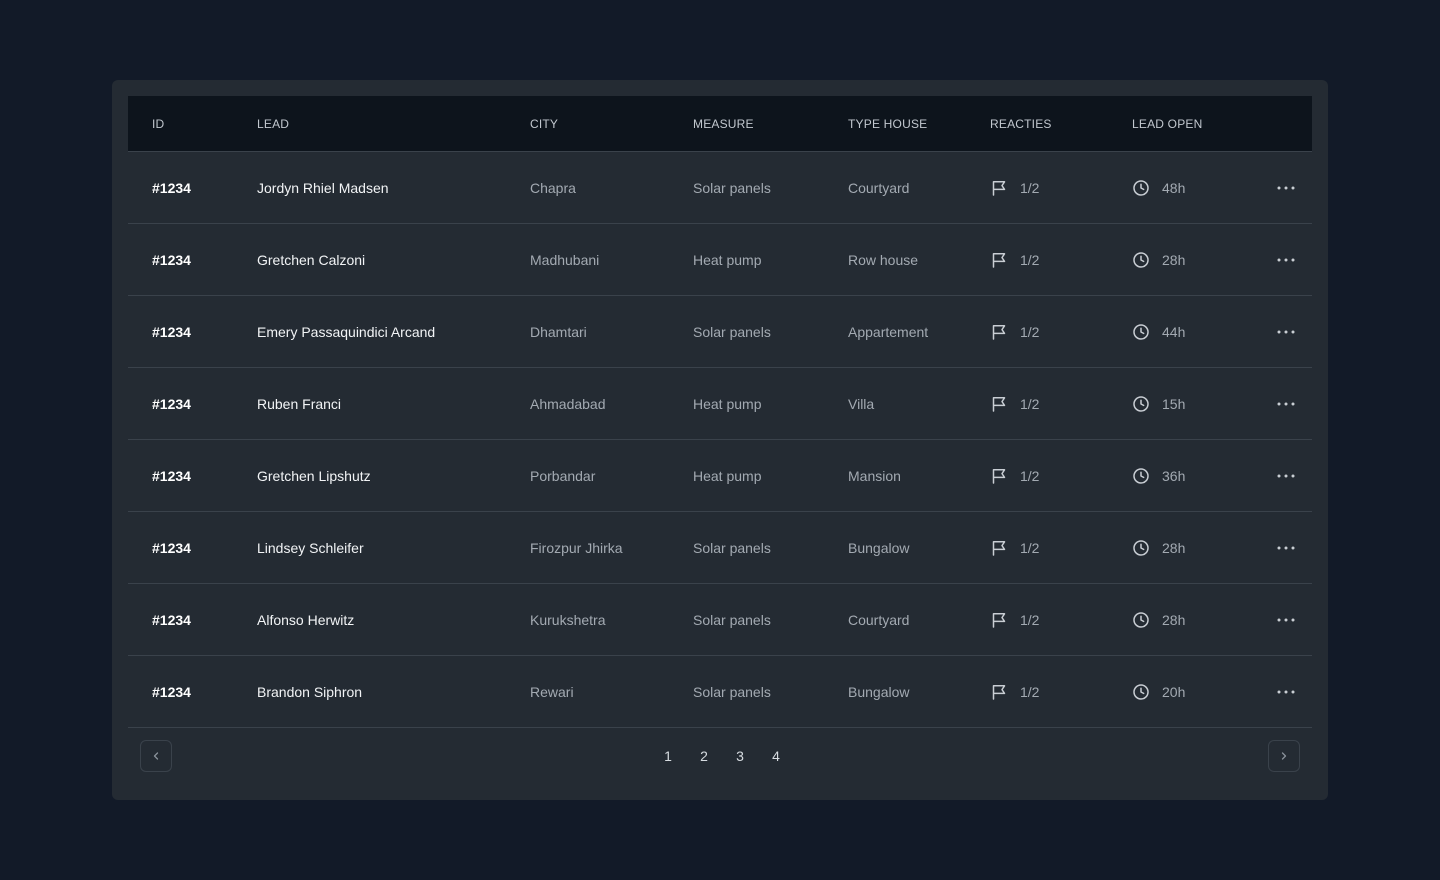 This screenshot has width=1440, height=880. I want to click on lead-open-value: 48h, so click(1174, 188).